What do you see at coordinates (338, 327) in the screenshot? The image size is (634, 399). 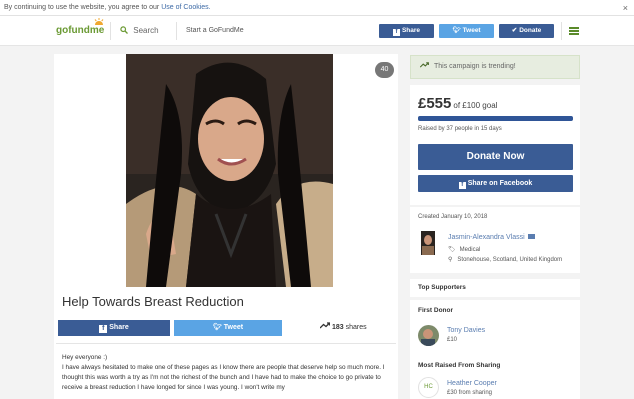 I see `share-count-number: 183` at bounding box center [338, 327].